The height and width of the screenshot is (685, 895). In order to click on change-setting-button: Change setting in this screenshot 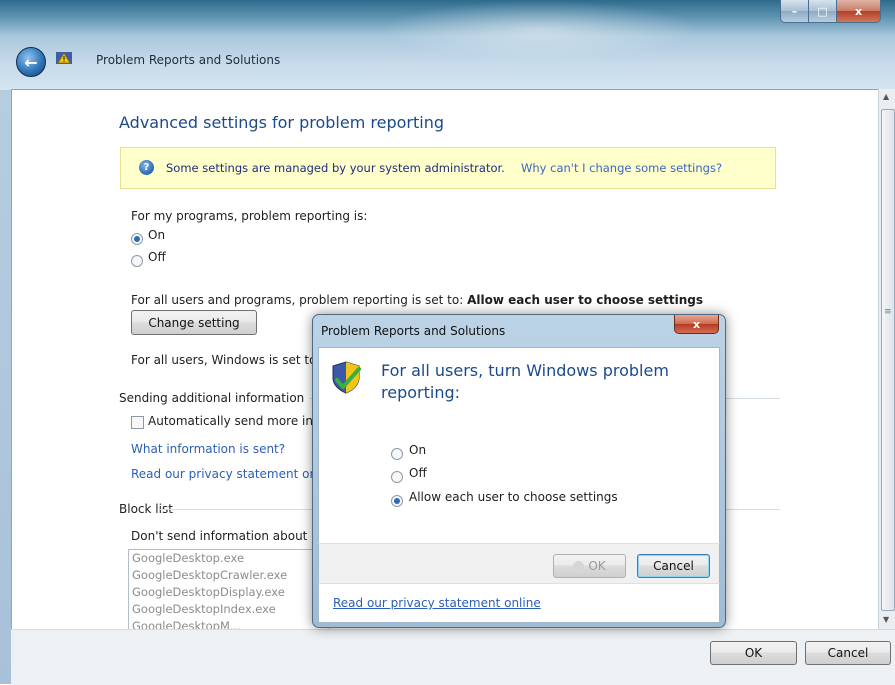, I will do `click(194, 322)`.